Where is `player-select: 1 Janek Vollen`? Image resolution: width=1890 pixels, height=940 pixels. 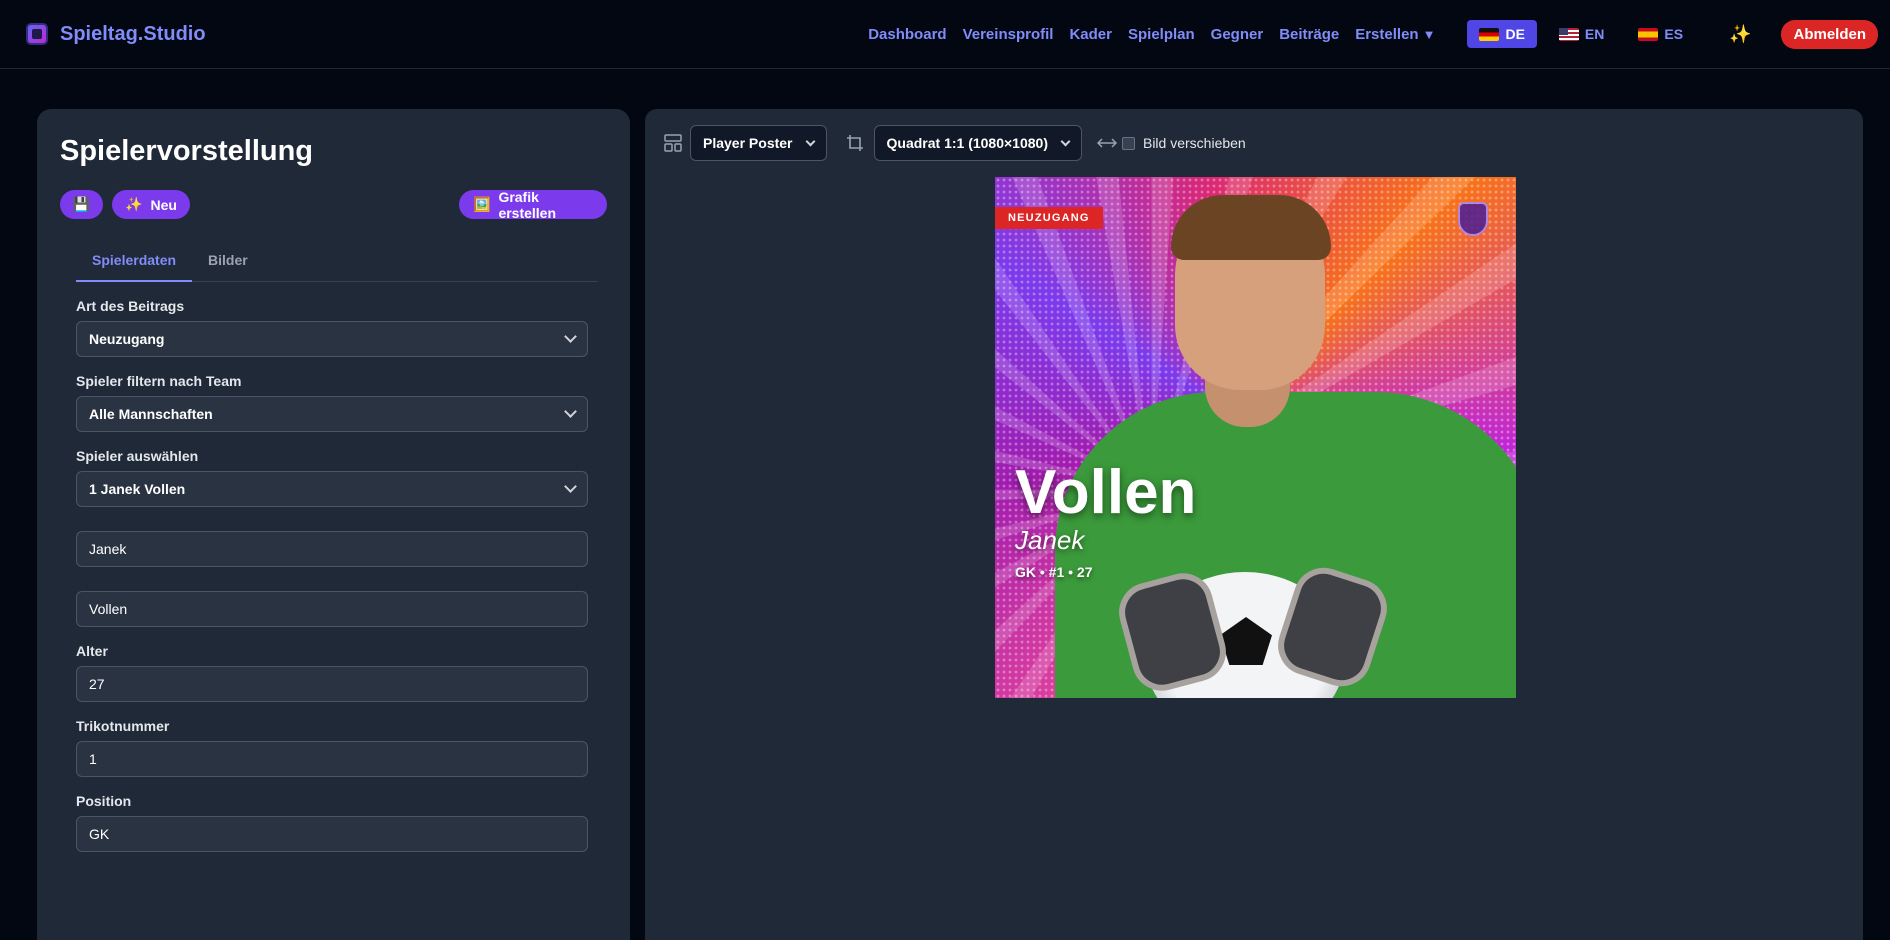
player-select: 1 Janek Vollen is located at coordinates (332, 489).